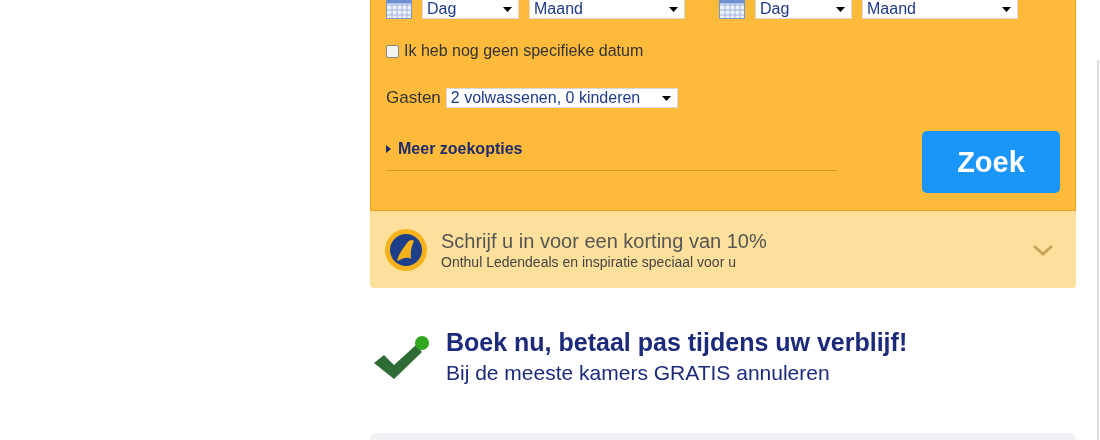 Image resolution: width=1100 pixels, height=440 pixels. I want to click on booking-title: Boek nu, betaal pas tijdens uw verblijf!, so click(677, 342).